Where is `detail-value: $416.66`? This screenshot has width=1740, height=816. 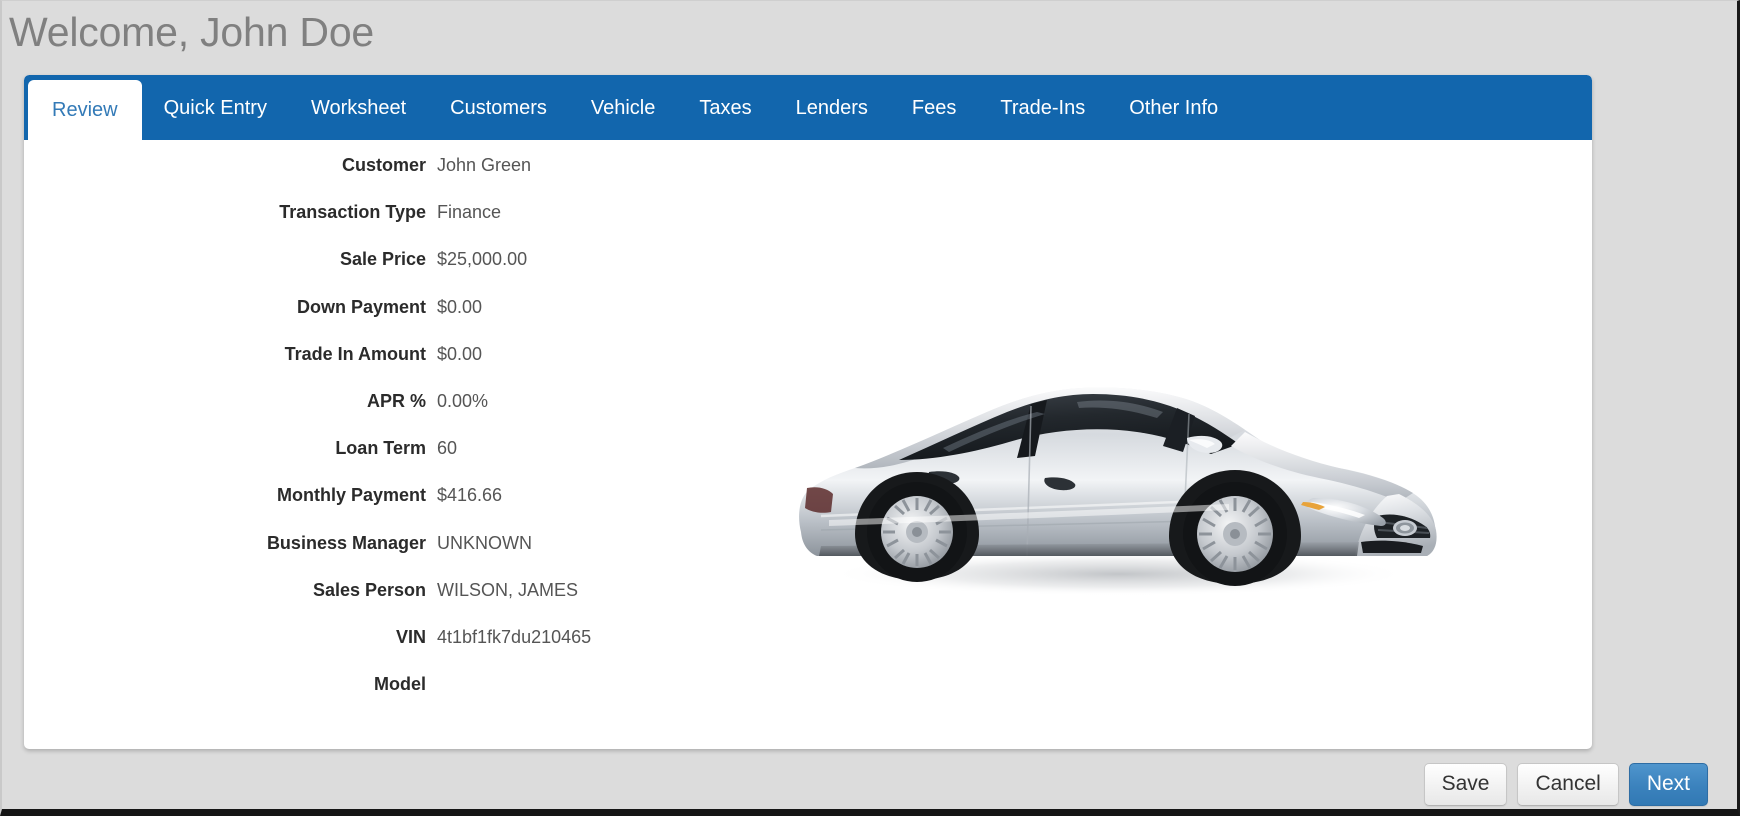 detail-value: $416.66 is located at coordinates (470, 495).